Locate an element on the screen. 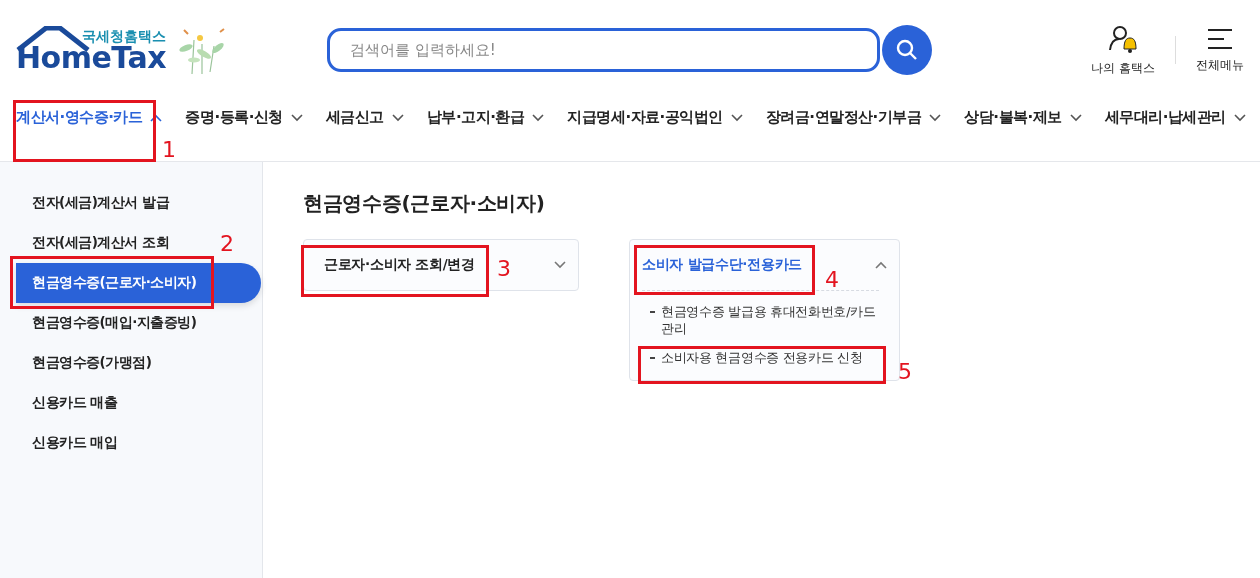 This screenshot has height=578, width=1260. sidebar-item: 신용카드 매입 is located at coordinates (75, 443).